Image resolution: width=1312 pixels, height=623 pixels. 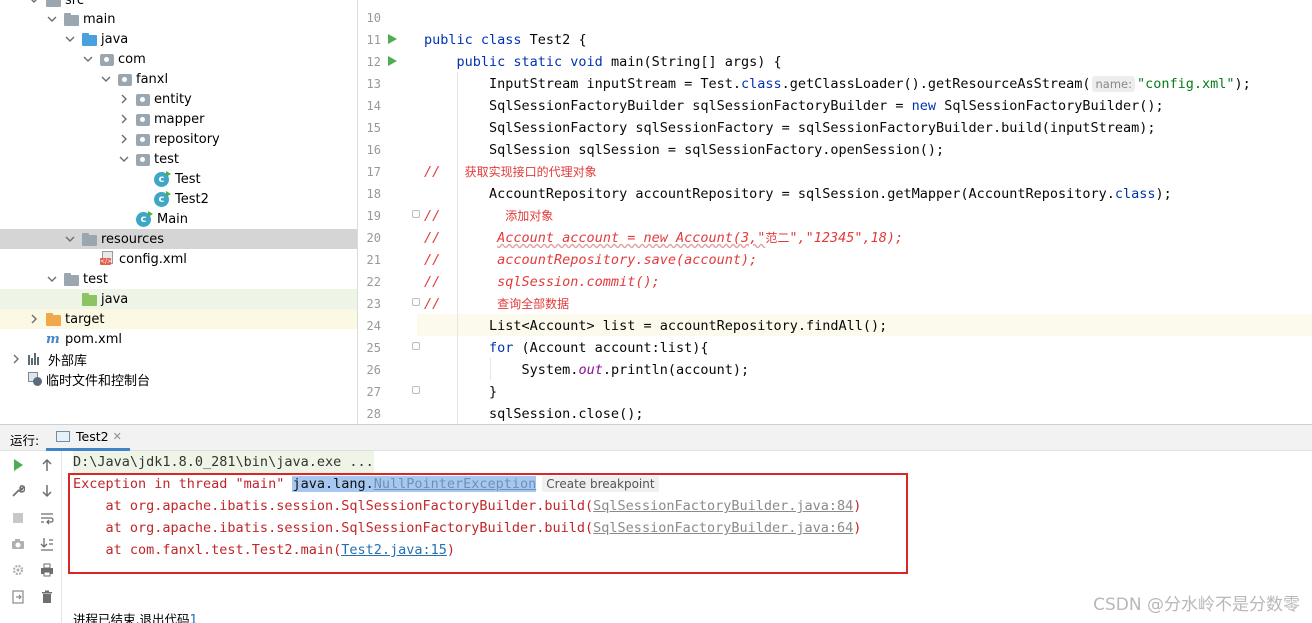 What do you see at coordinates (373, 84) in the screenshot?
I see `line-number: 13` at bounding box center [373, 84].